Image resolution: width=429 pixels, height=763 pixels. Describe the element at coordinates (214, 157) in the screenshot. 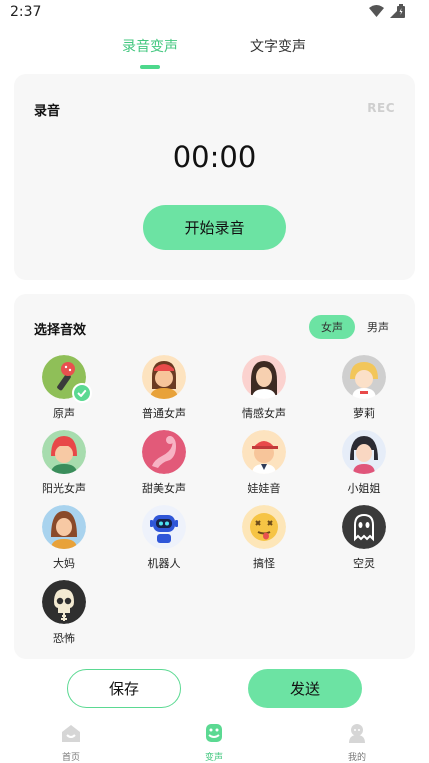

I see `record-timer: 00:00` at that location.